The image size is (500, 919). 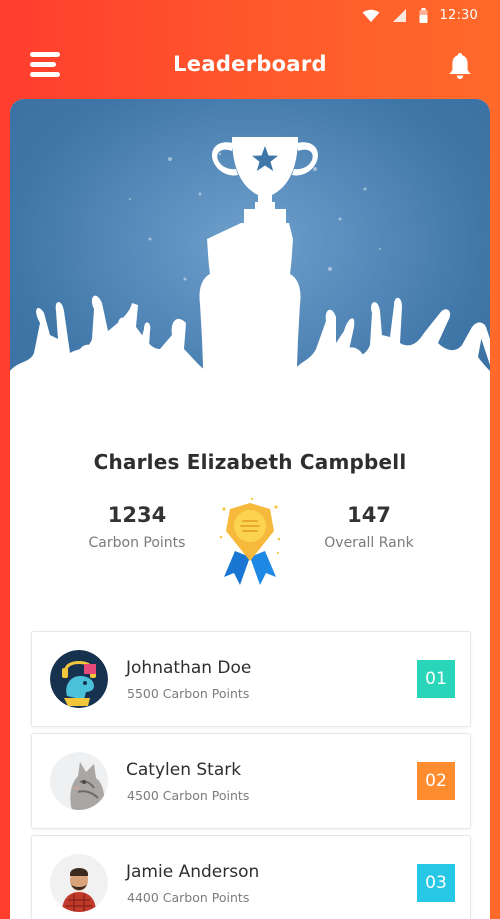 What do you see at coordinates (369, 543) in the screenshot?
I see `overall-rank-label: Overall Rank` at bounding box center [369, 543].